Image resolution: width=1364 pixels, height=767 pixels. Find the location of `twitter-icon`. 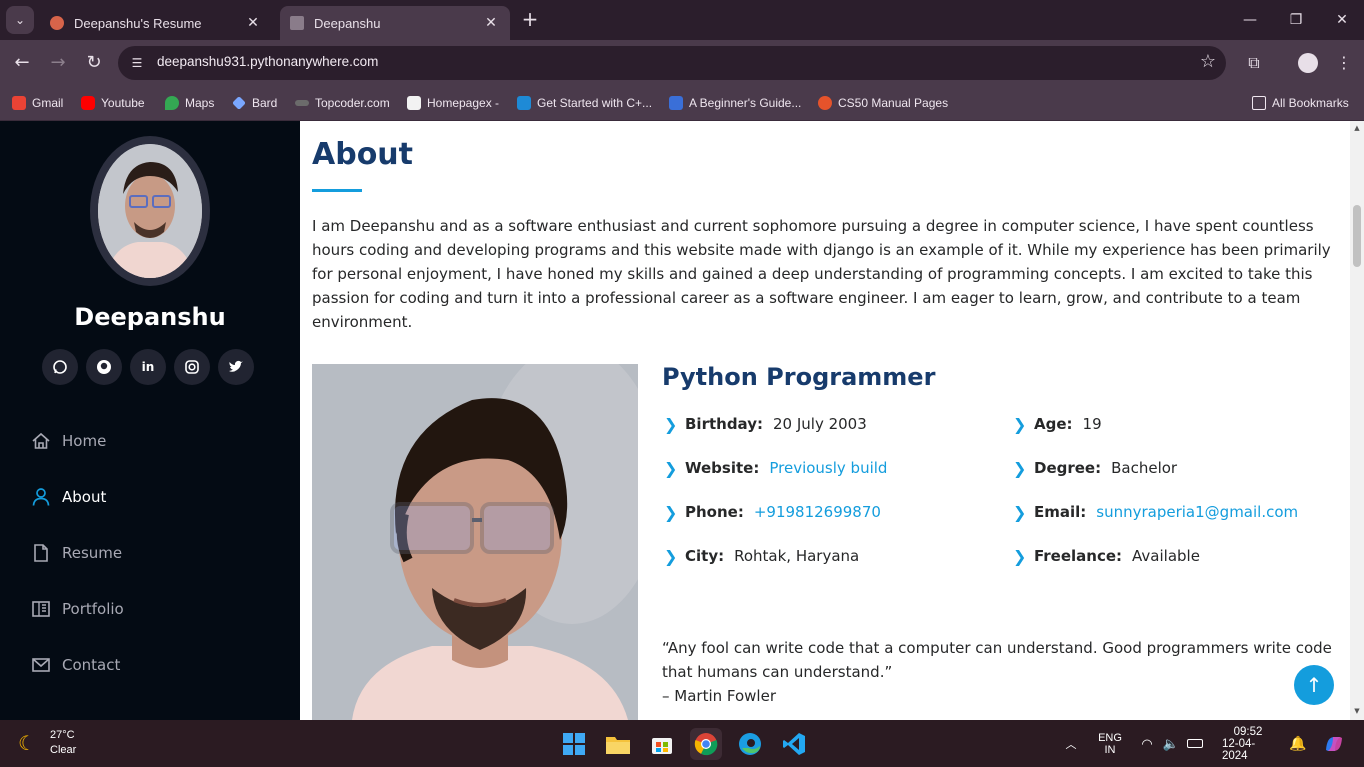

twitter-icon is located at coordinates (236, 367).